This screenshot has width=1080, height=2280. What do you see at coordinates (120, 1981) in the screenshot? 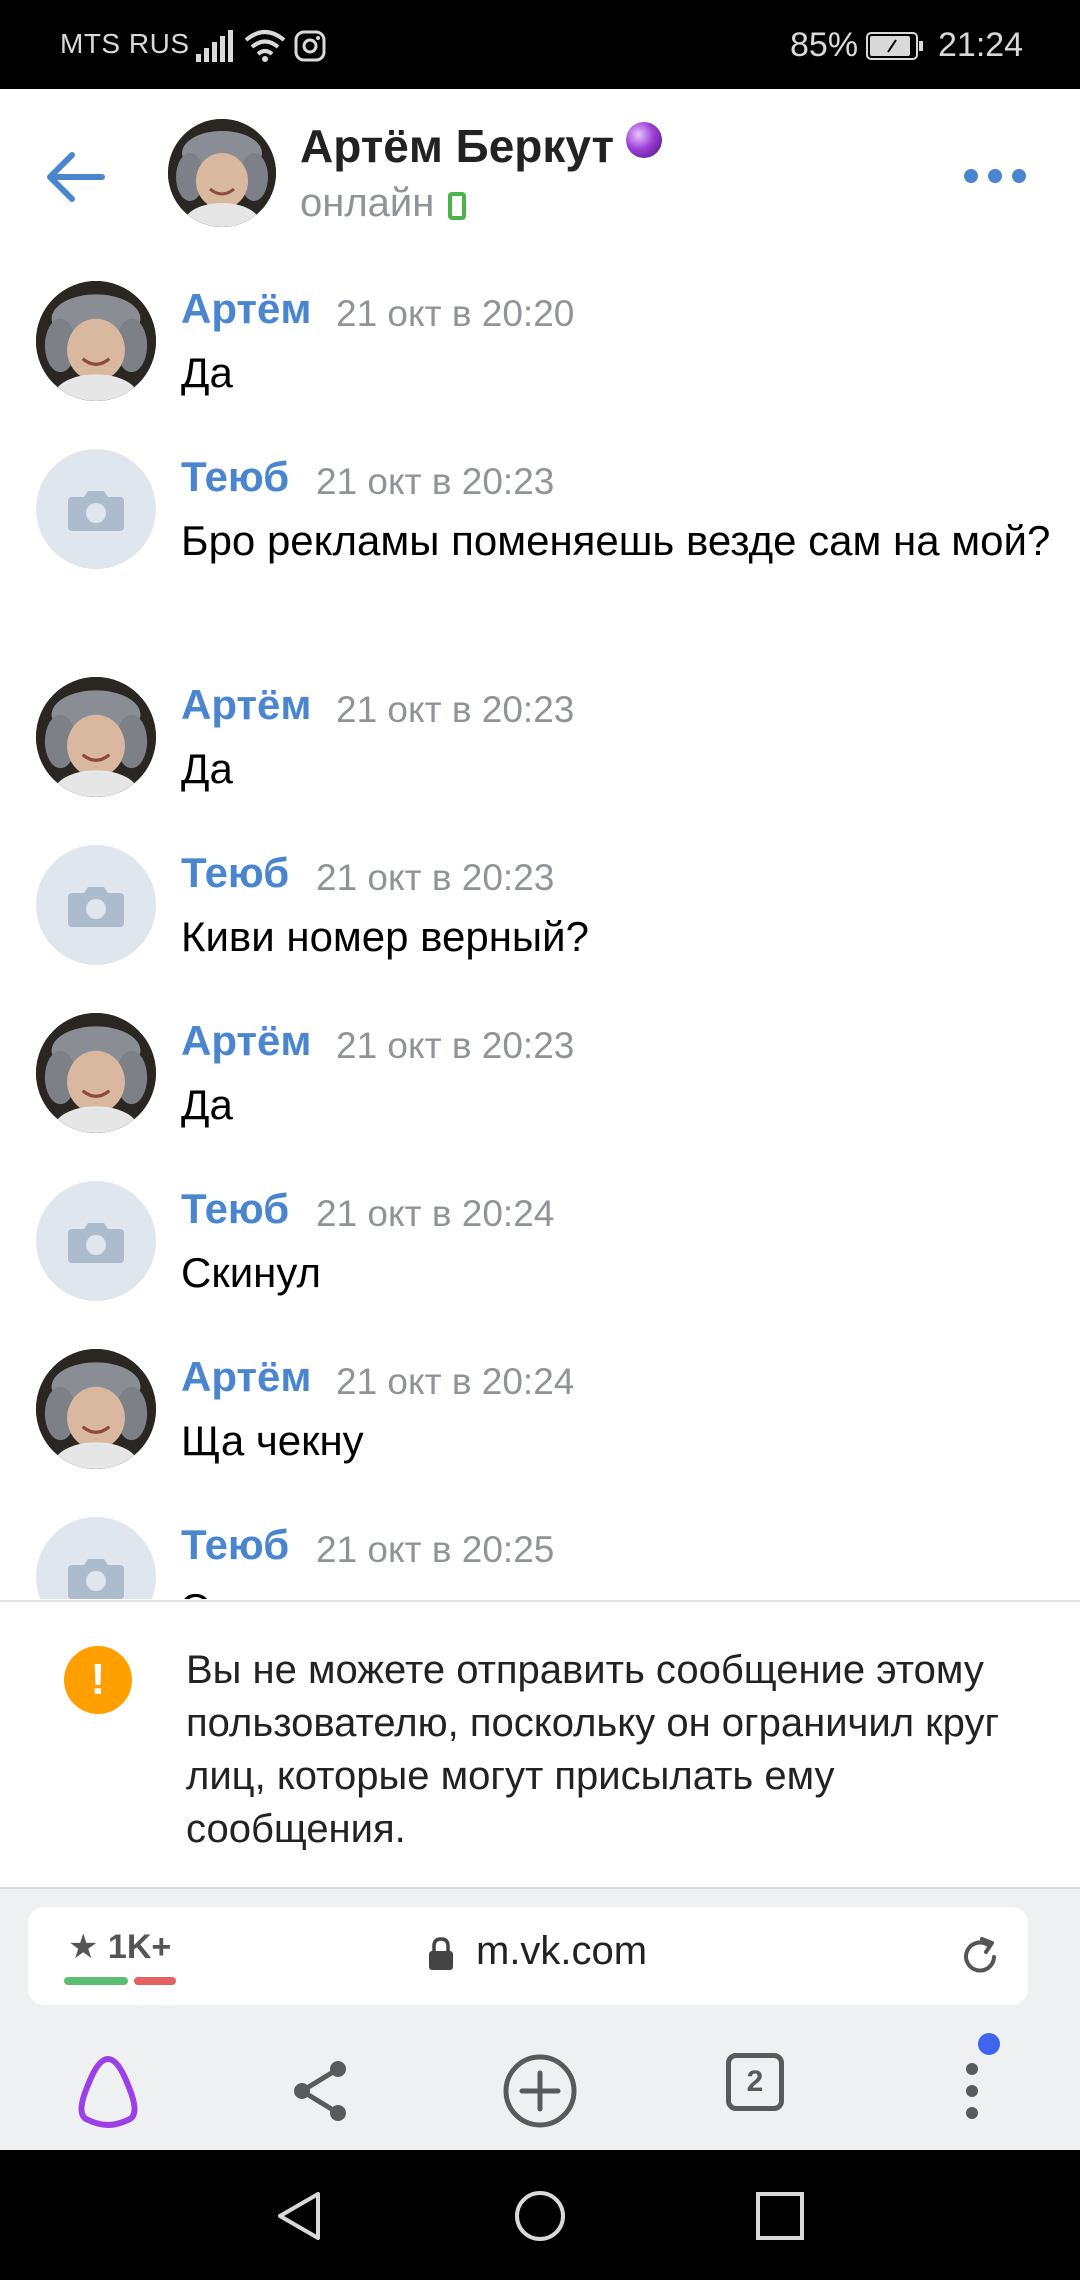
I see `rating-bar` at bounding box center [120, 1981].